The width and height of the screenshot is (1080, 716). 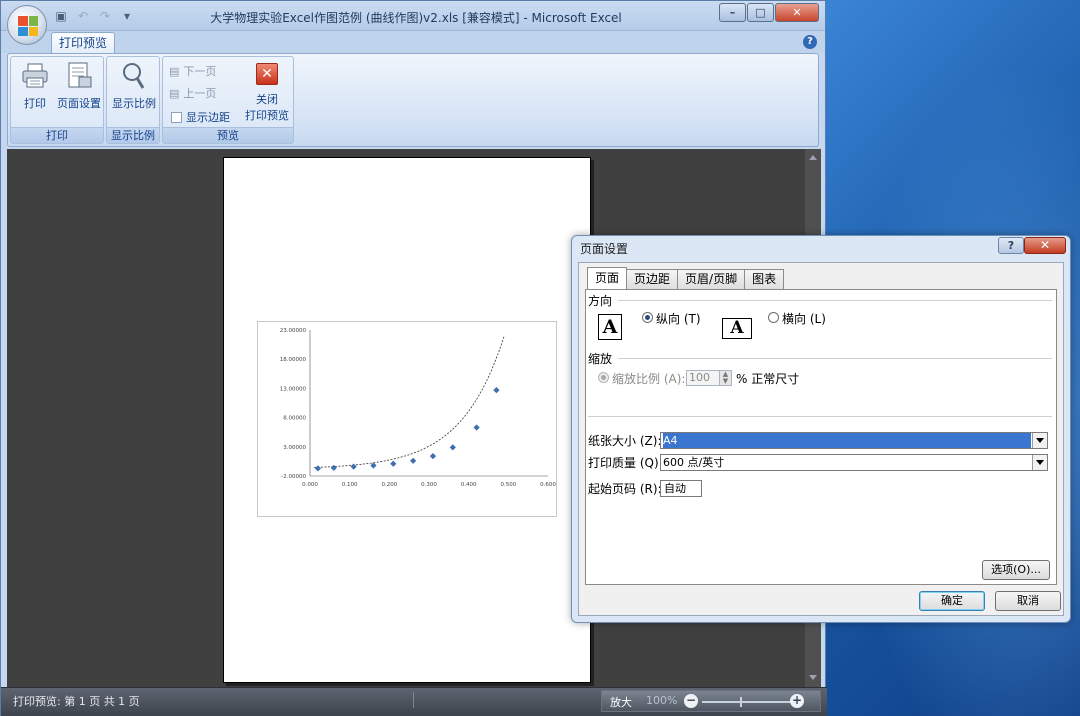 I want to click on quick-access-toolbar: ▣ ↶ ↷ ▾, so click(x=94, y=16).